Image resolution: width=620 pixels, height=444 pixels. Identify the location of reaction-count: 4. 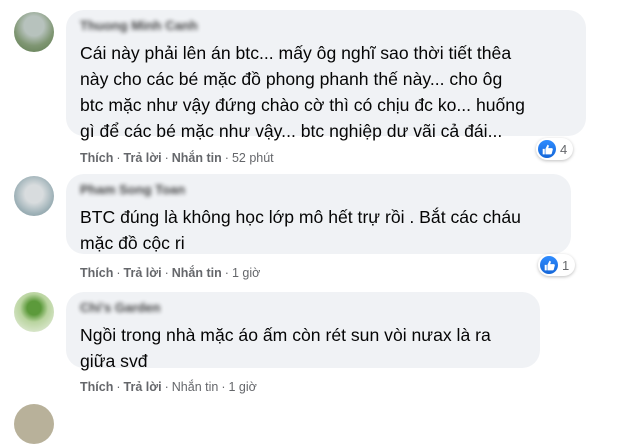
(564, 149).